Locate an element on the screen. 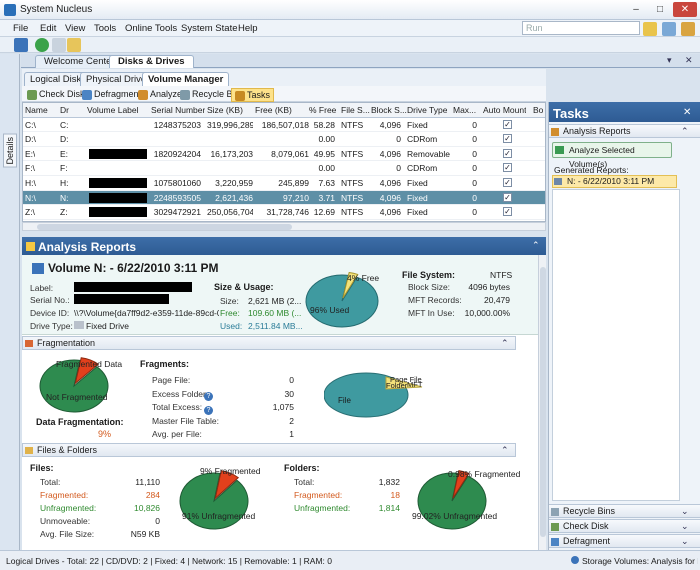 The height and width of the screenshot is (570, 700). fragmentation-collapse-icon: ⌃ is located at coordinates (505, 343).